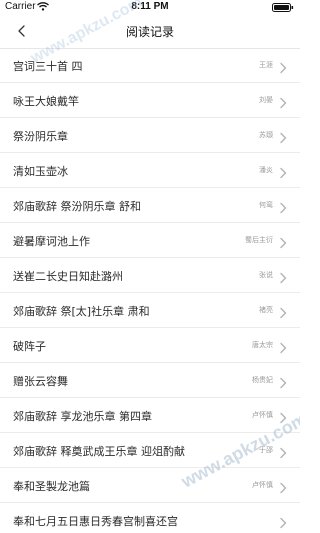 This screenshot has height=533, width=320. Describe the element at coordinates (262, 345) in the screenshot. I see `item-author: 唐太宗` at that location.